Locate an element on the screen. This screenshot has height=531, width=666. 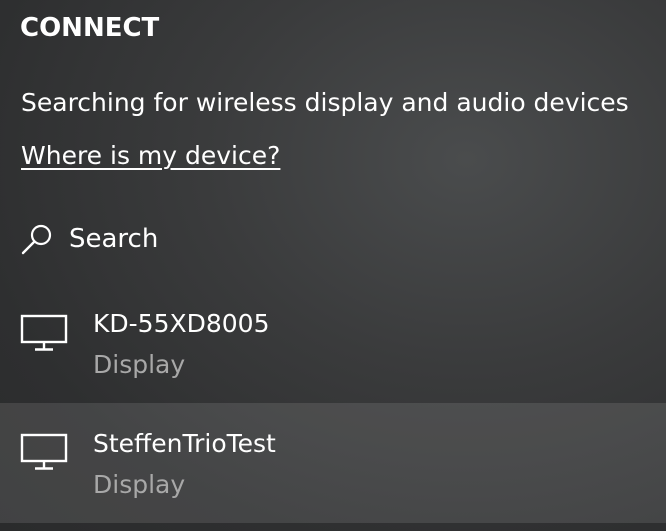
search-icon is located at coordinates (38, 239).